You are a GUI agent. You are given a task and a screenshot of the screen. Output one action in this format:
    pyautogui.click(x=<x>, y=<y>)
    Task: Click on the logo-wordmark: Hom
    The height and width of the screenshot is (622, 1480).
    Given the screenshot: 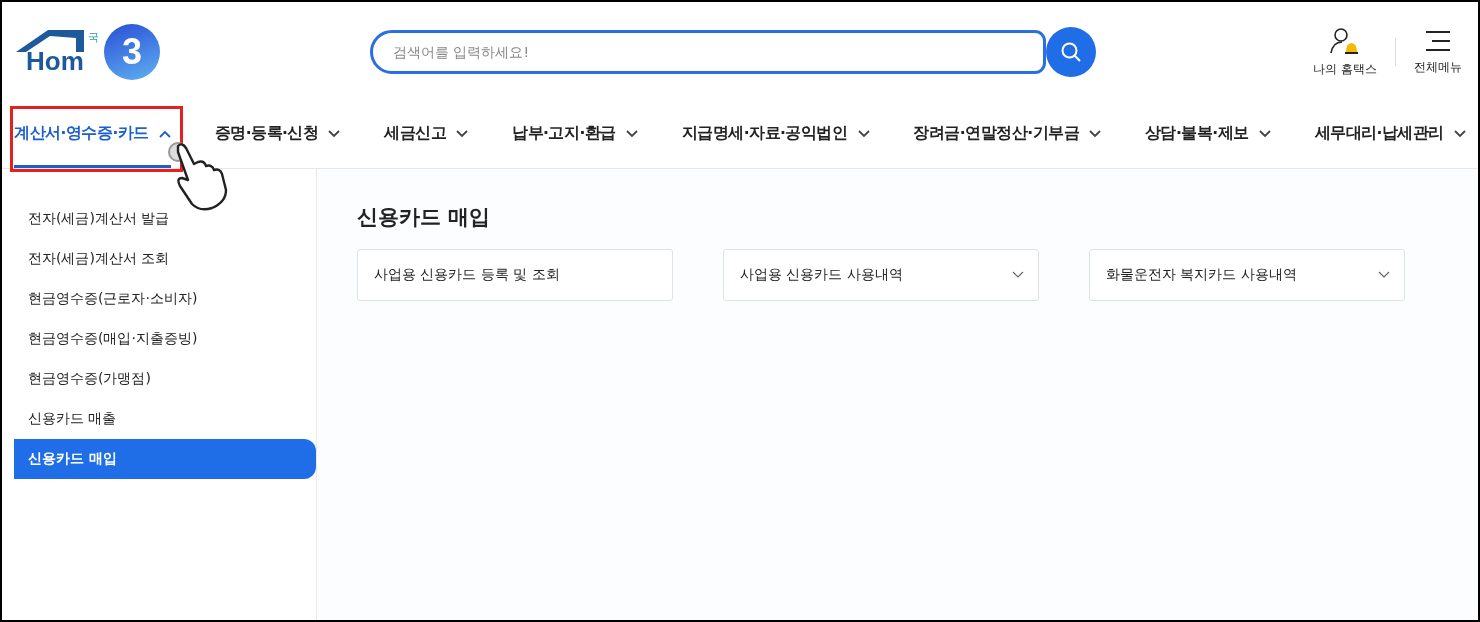 What is the action you would take?
    pyautogui.click(x=55, y=61)
    